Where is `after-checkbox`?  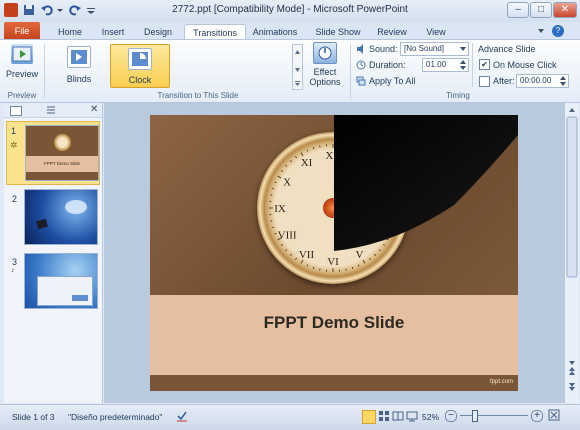
after-checkbox is located at coordinates (484, 81).